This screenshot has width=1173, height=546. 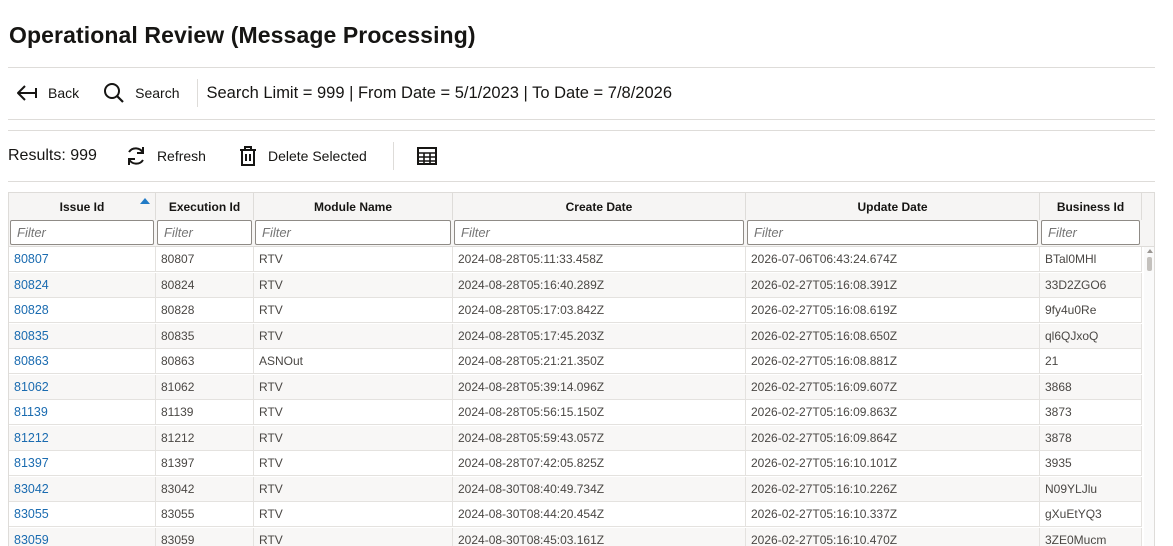 I want to click on issue-id-link: 80863, so click(x=82, y=361).